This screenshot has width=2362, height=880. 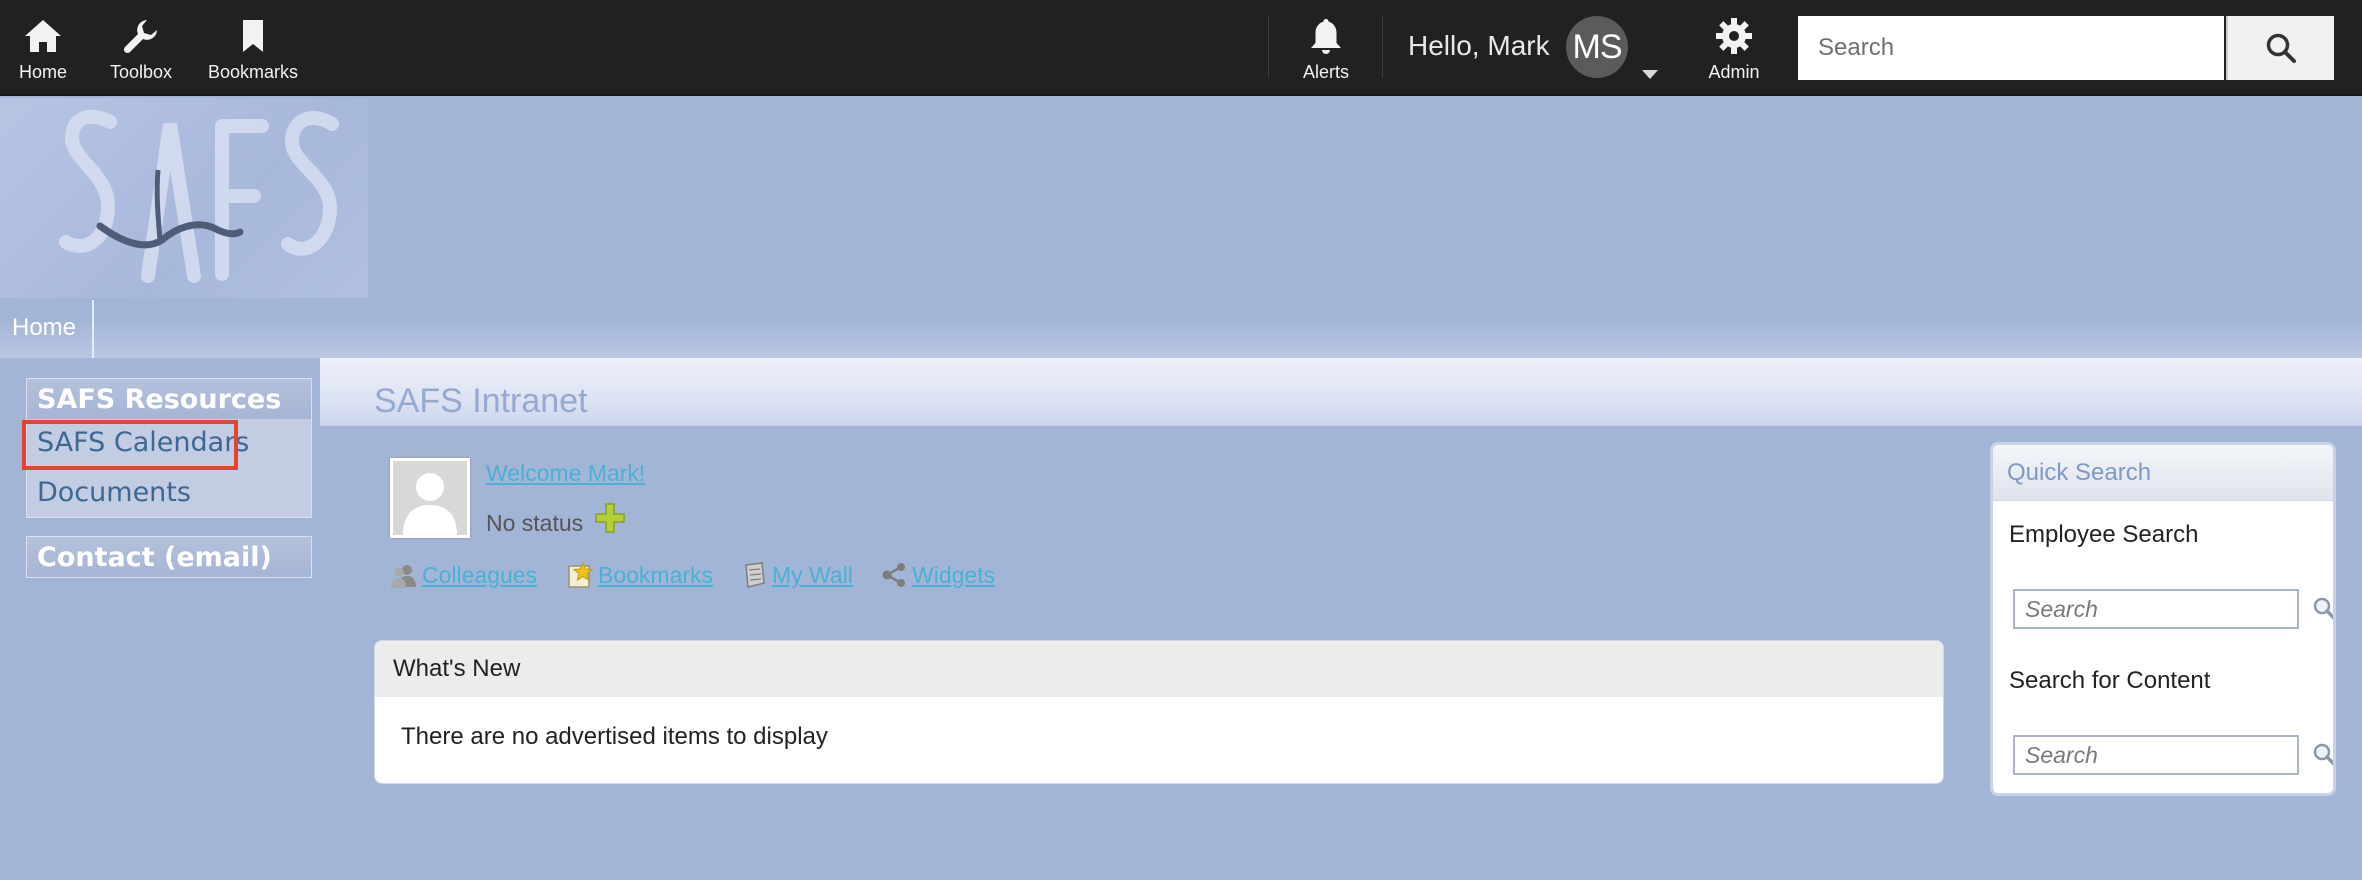 I want to click on sidebar-section-title: SAFS Resources, so click(x=169, y=399).